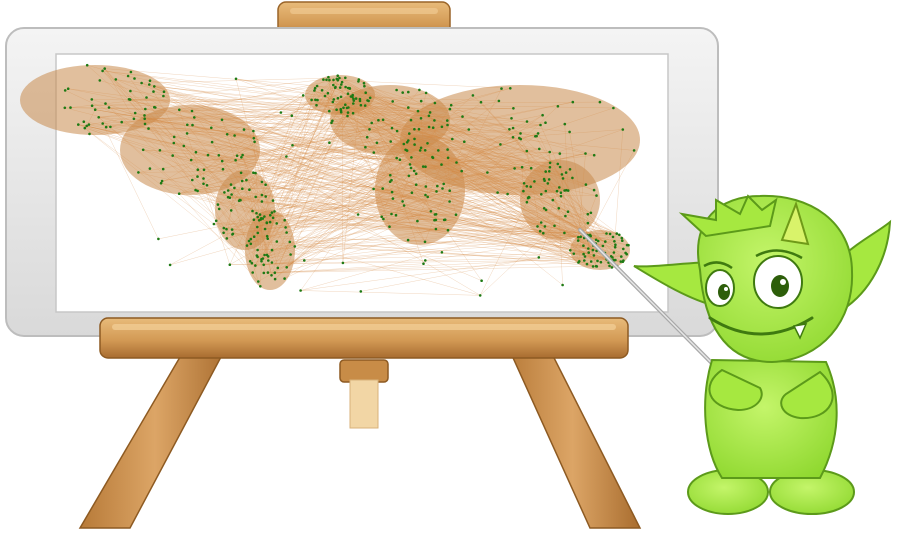  What do you see at coordinates (778, 282) in the screenshot?
I see `goblin-right-eye` at bounding box center [778, 282].